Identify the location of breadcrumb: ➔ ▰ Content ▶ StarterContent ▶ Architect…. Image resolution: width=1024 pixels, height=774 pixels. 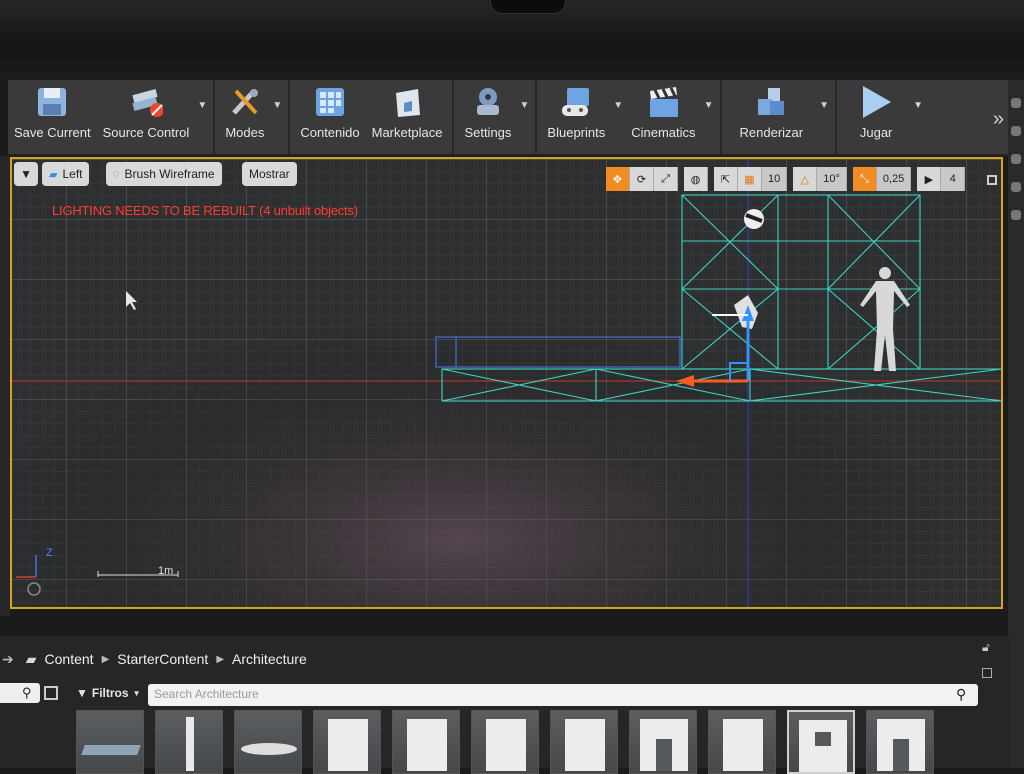
(157, 659).